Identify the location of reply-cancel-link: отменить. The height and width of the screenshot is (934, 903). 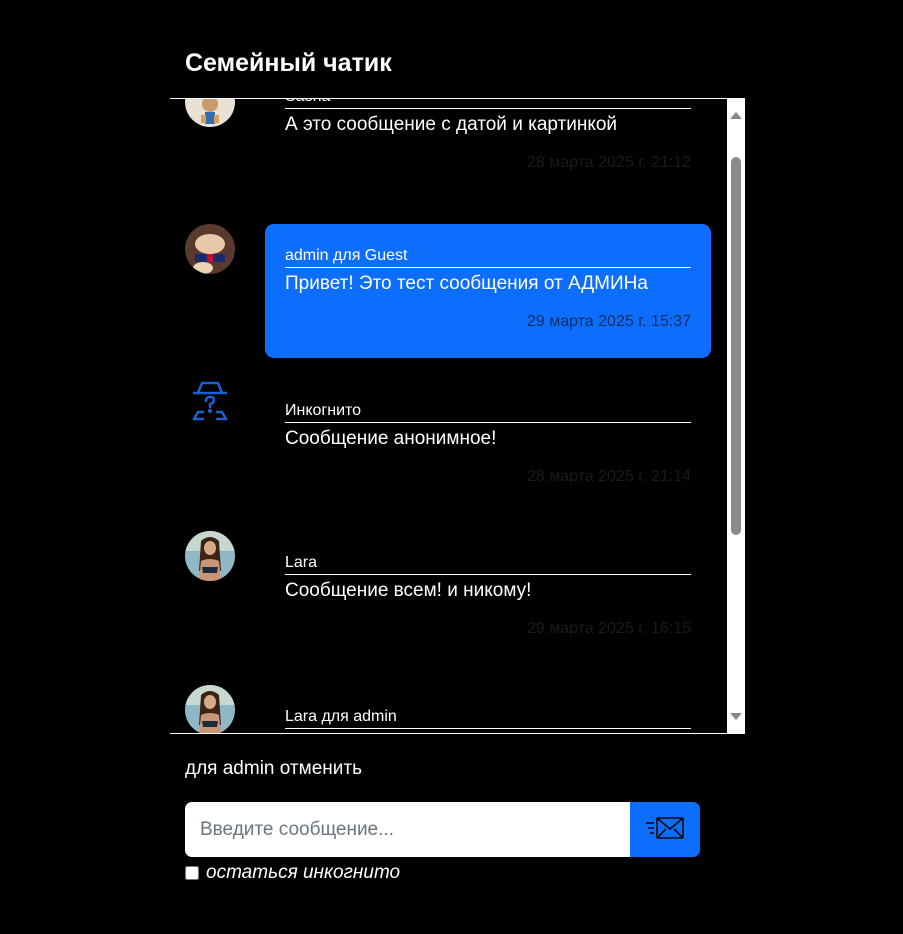
(321, 768).